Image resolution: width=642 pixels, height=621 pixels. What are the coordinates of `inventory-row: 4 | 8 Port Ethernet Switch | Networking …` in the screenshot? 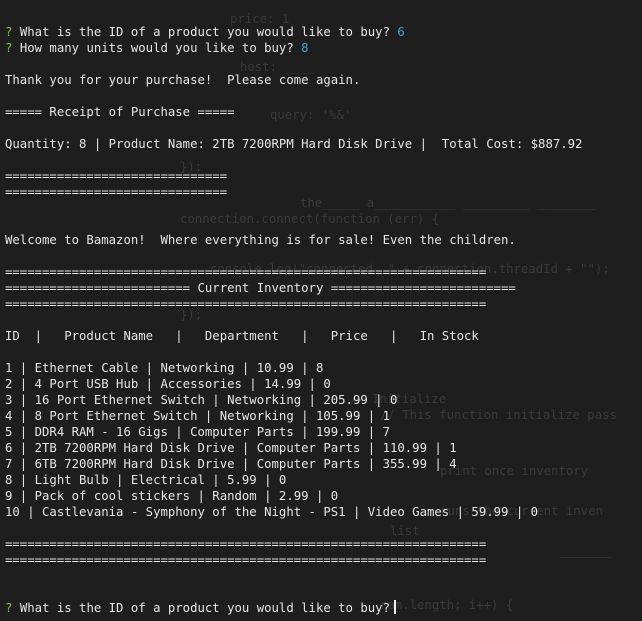 It's located at (197, 416).